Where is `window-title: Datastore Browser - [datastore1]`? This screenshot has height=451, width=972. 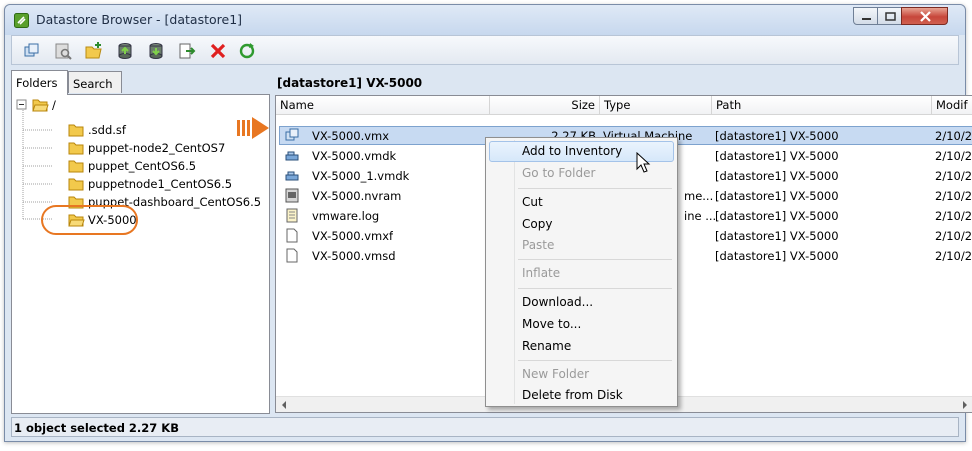 window-title: Datastore Browser - [datastore1] is located at coordinates (139, 19).